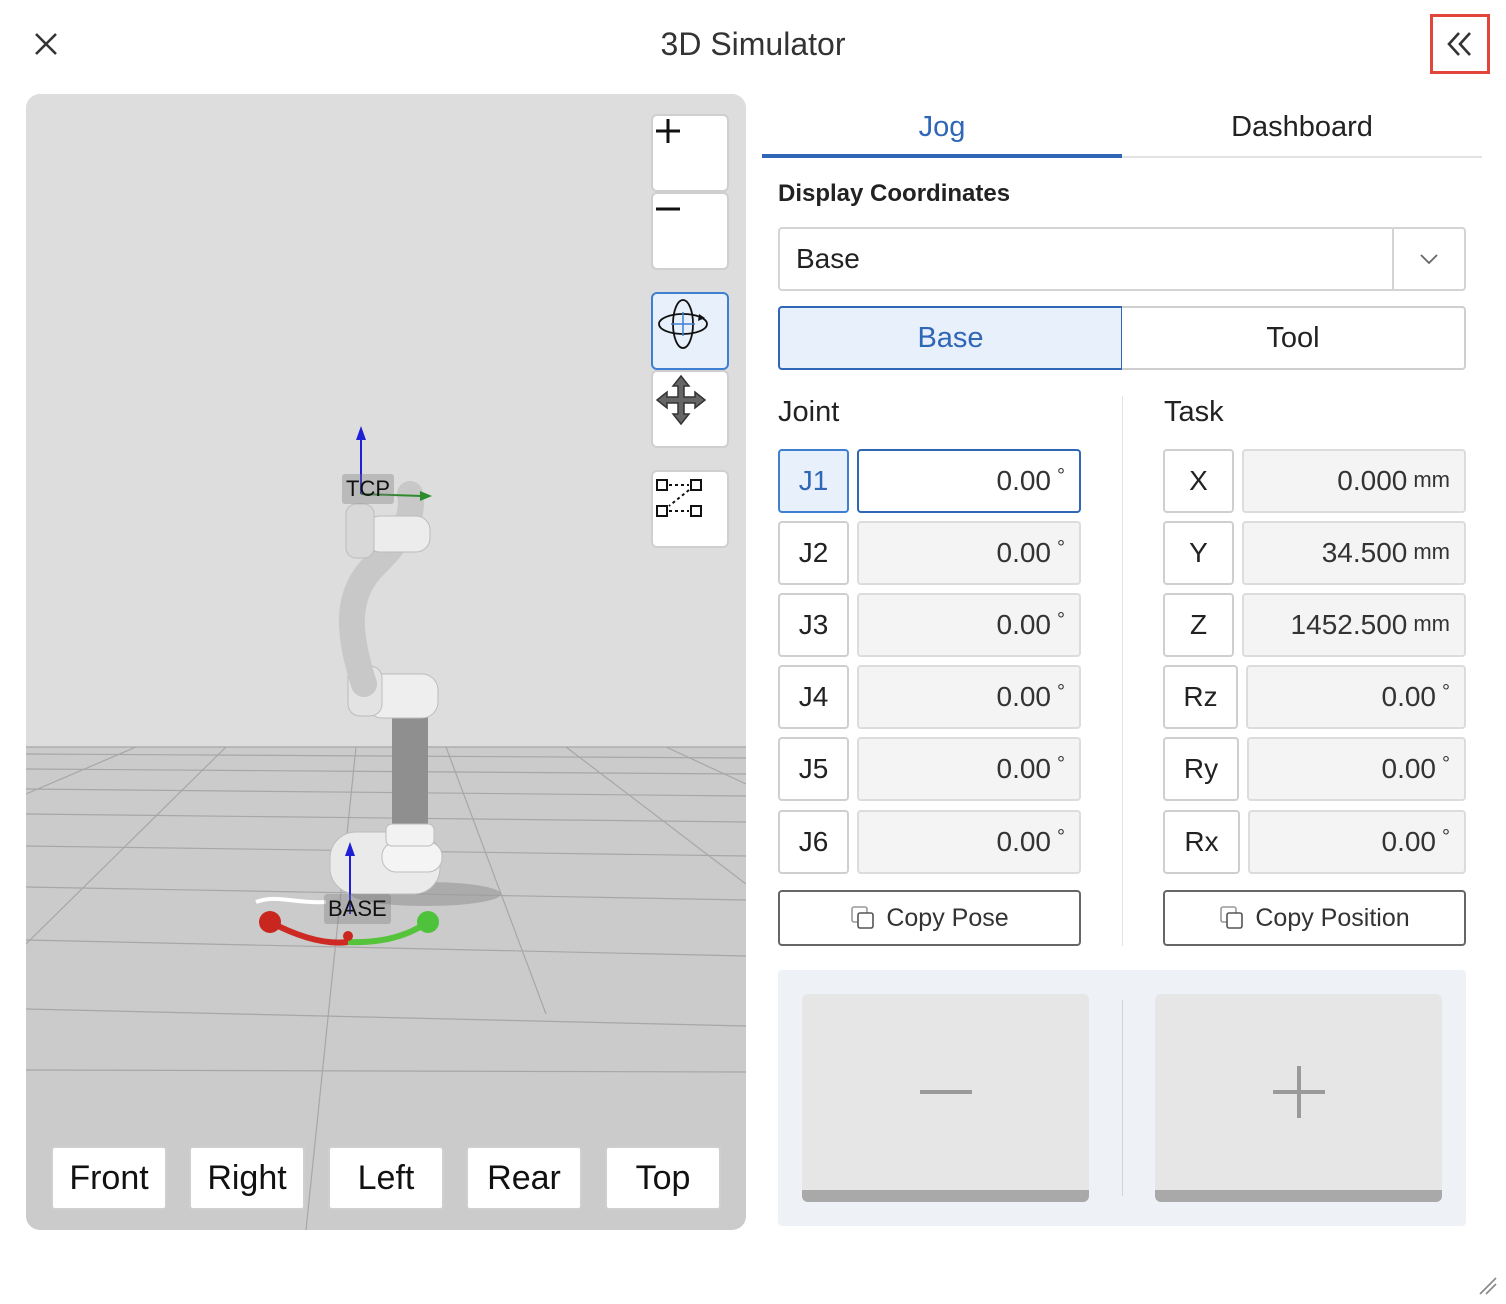 This screenshot has height=1304, width=1506. I want to click on zoom-out-icon, so click(668, 209).